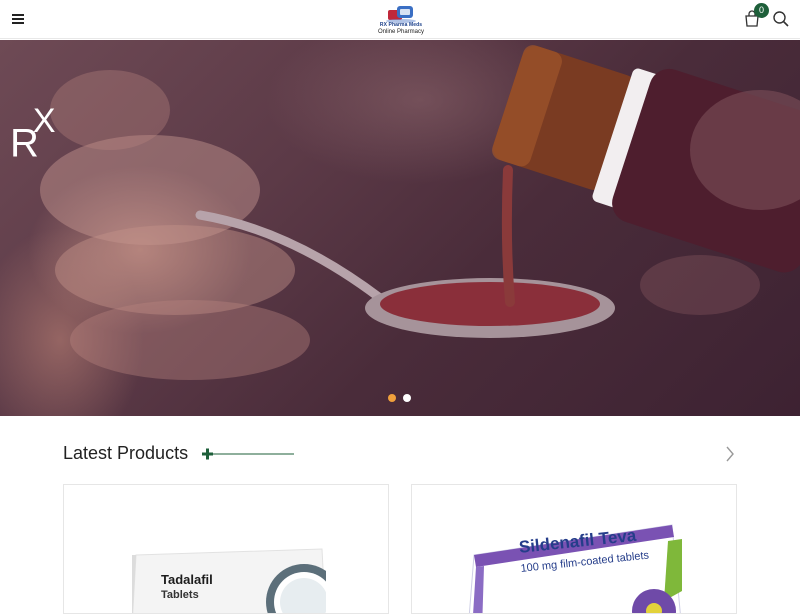 Image resolution: width=800 pixels, height=614 pixels. I want to click on logo-subtitle: Online Pharmacy, so click(401, 32).